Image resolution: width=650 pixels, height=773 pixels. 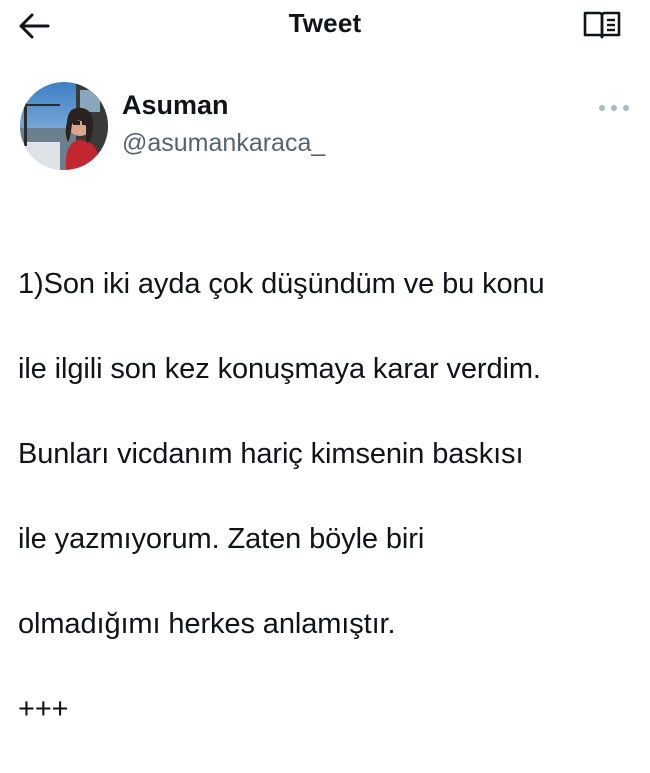 What do you see at coordinates (175, 105) in the screenshot?
I see `author-display-name: Asuman` at bounding box center [175, 105].